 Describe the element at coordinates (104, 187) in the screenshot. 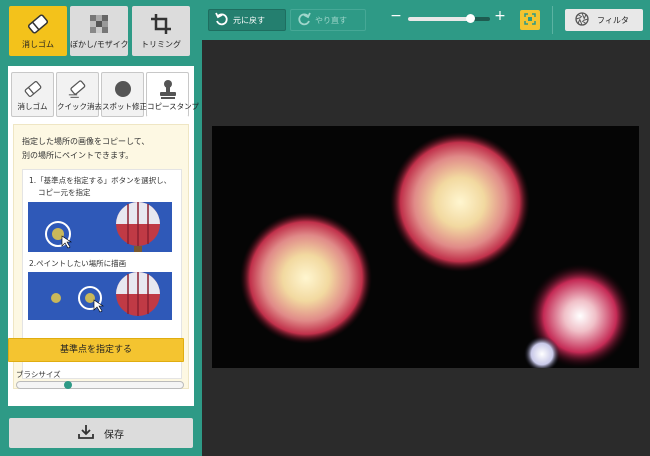

I see `step-1-text: 1.「基準点を指定する」ボタンを選択し、 コピー元を指定` at that location.